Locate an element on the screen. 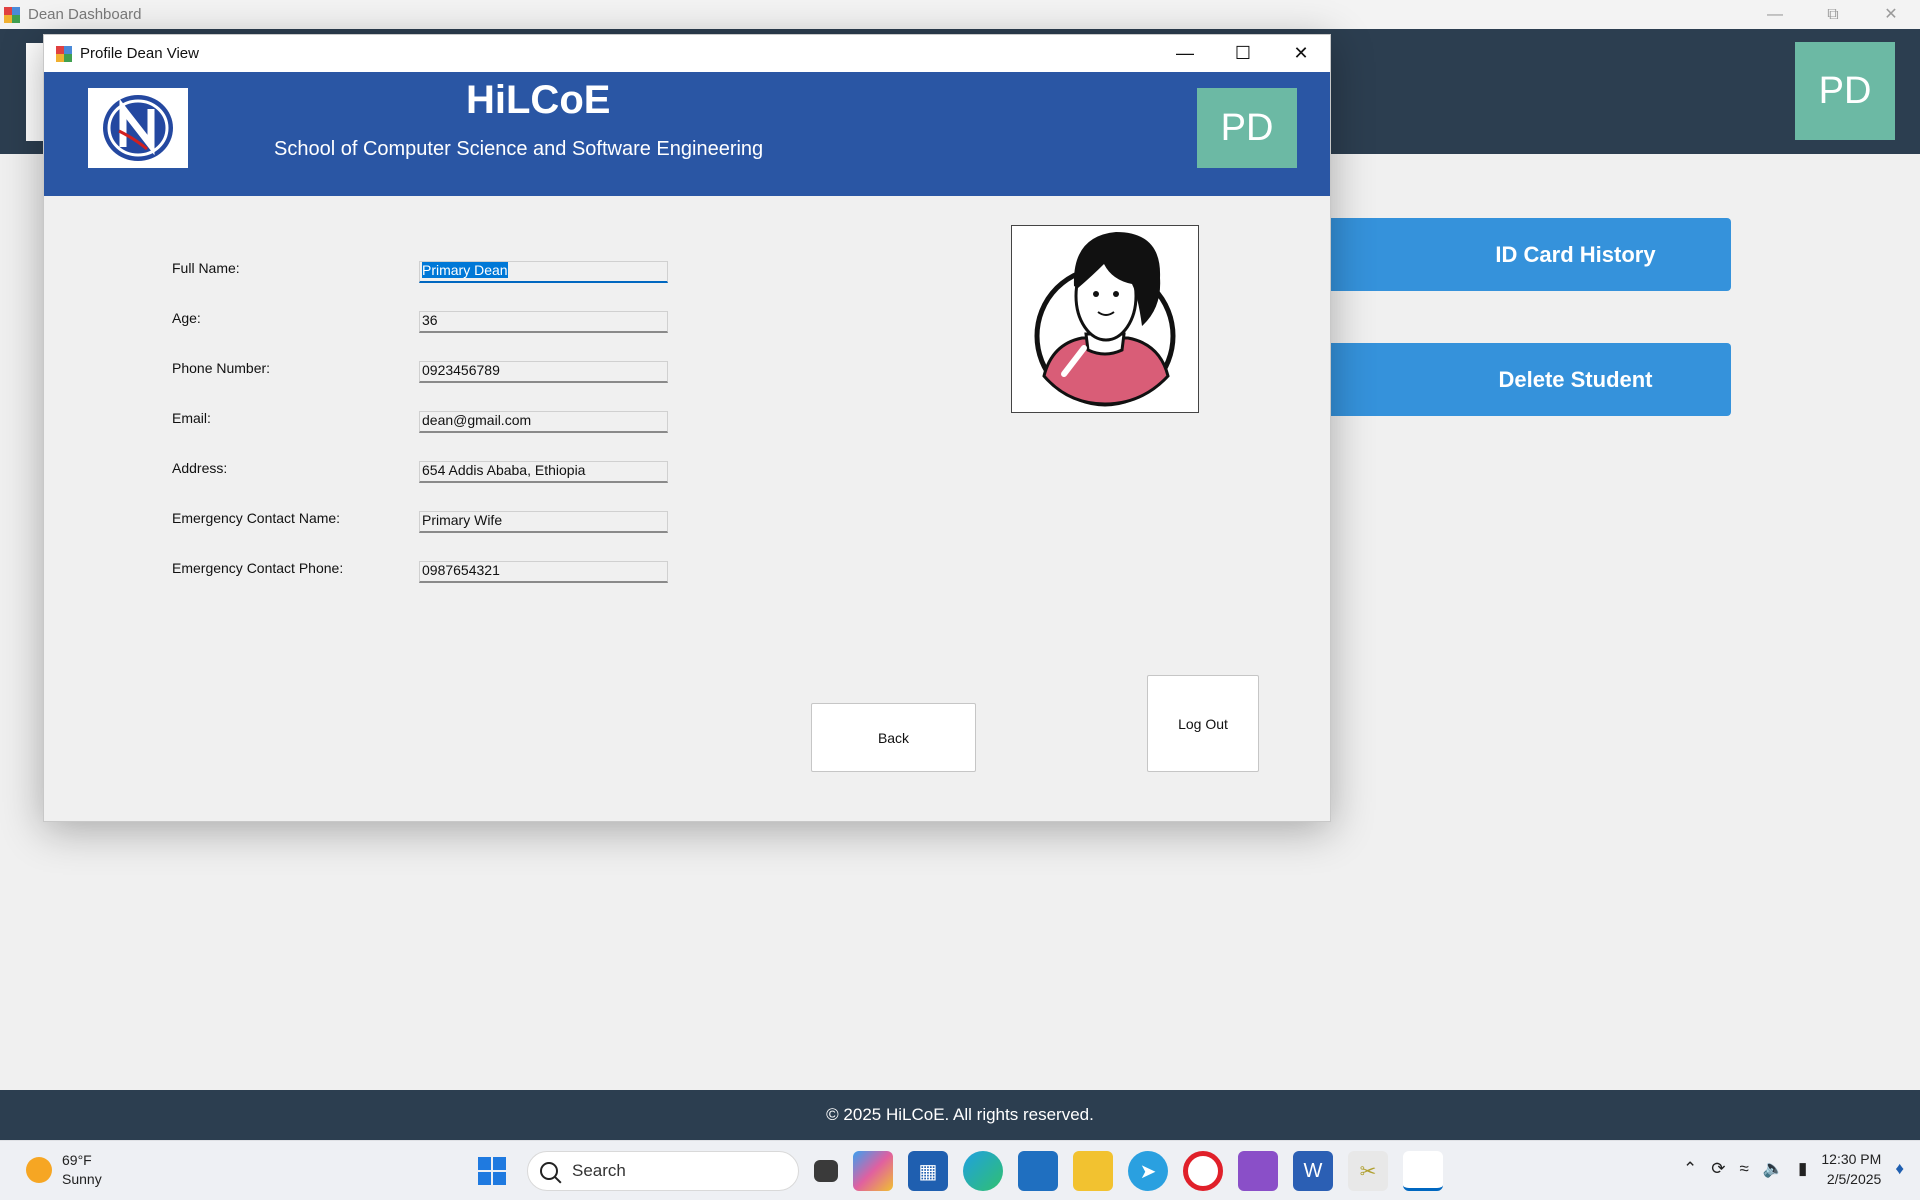 The height and width of the screenshot is (1200, 1920). hilcoe-logo is located at coordinates (138, 128).